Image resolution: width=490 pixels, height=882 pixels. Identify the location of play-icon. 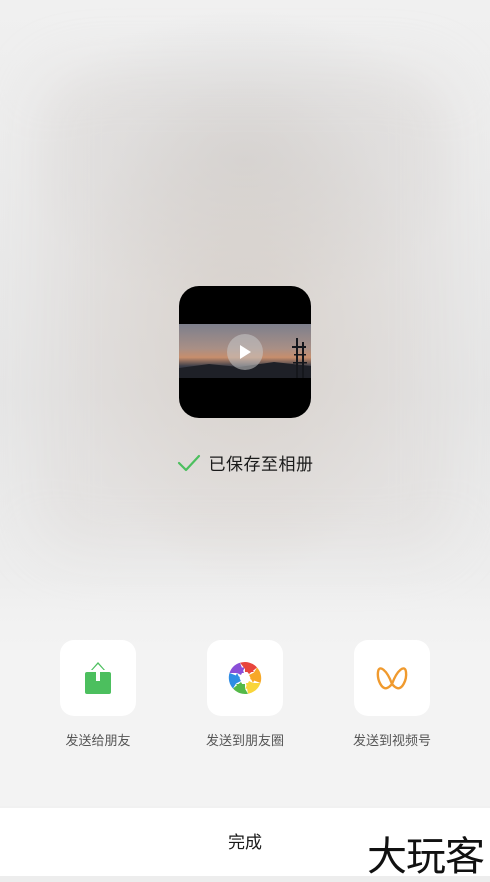
(245, 352).